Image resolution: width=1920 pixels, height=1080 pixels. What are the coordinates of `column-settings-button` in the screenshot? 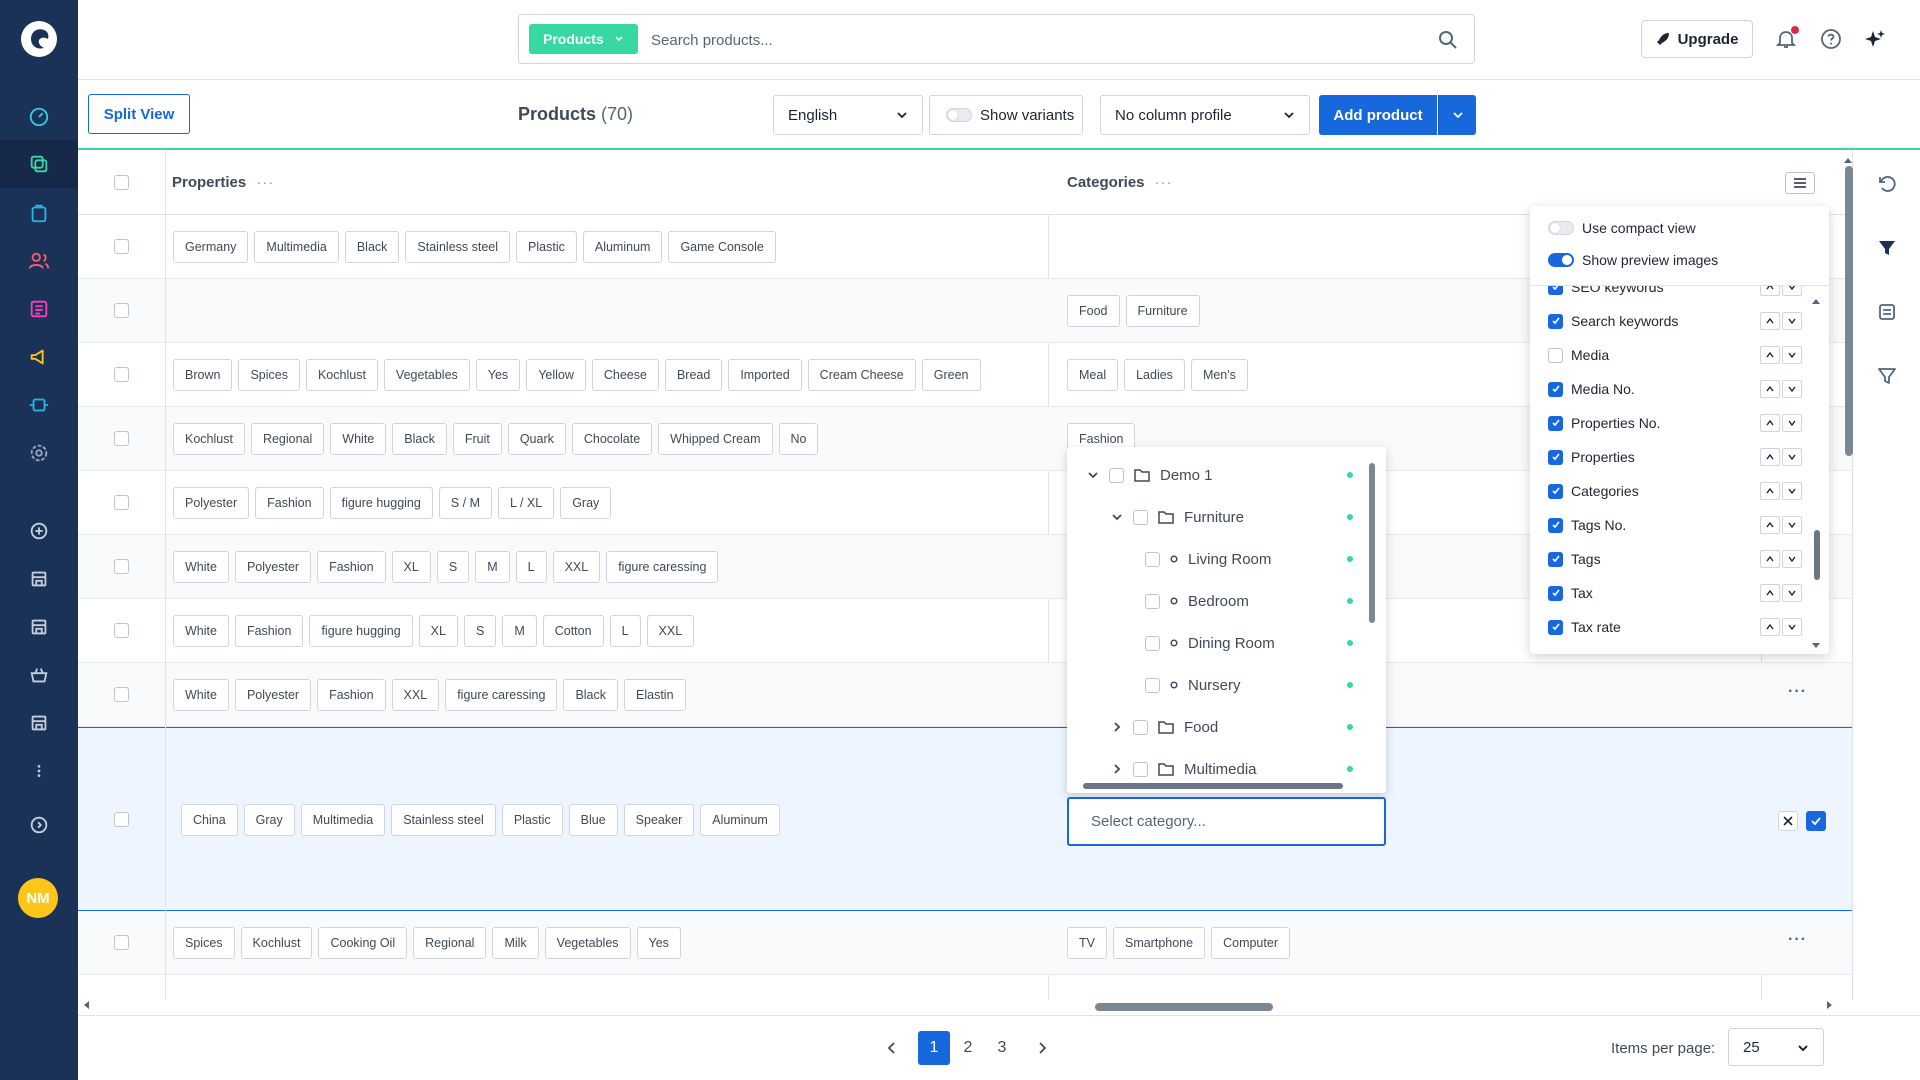 It's located at (1800, 183).